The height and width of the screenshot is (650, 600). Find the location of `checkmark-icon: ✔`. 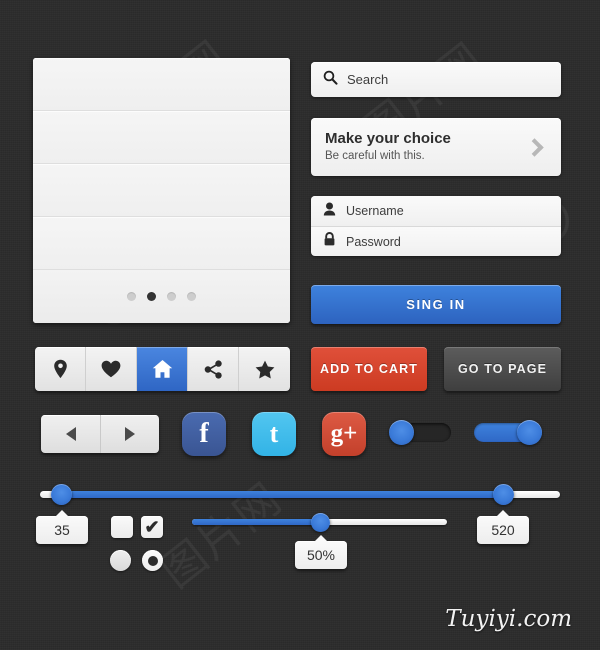

checkmark-icon: ✔ is located at coordinates (152, 527).